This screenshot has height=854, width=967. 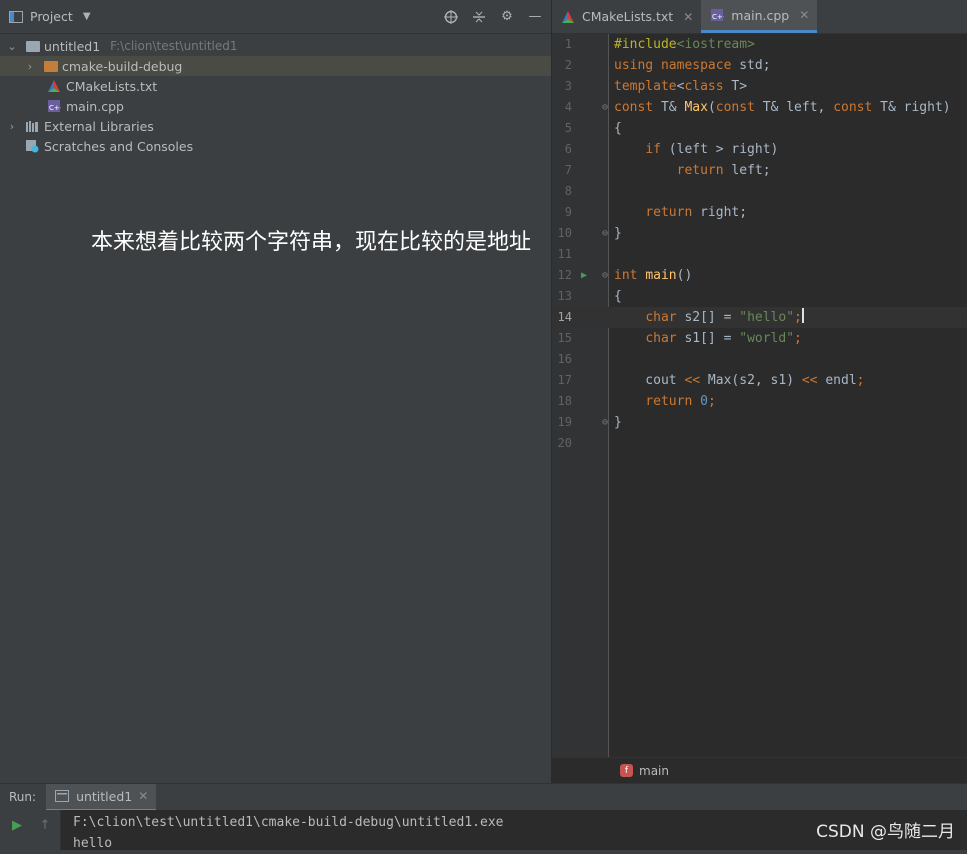 I want to click on code-line: 11, so click(x=759, y=254).